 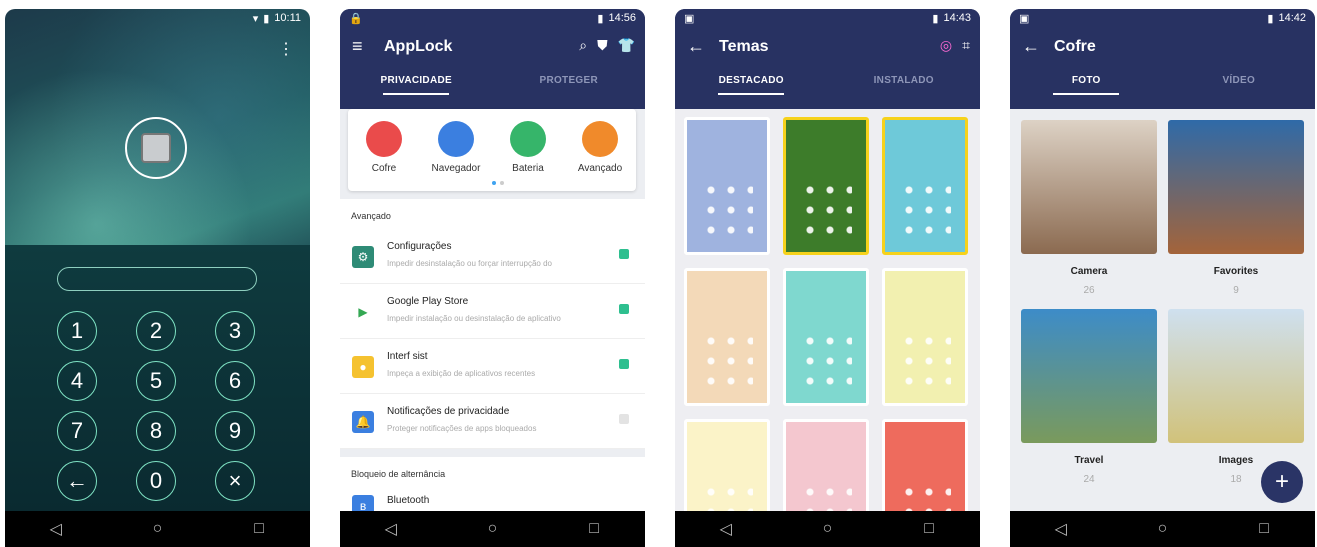 What do you see at coordinates (286, 49) in the screenshot?
I see `more-options-icon: ⋮` at bounding box center [286, 49].